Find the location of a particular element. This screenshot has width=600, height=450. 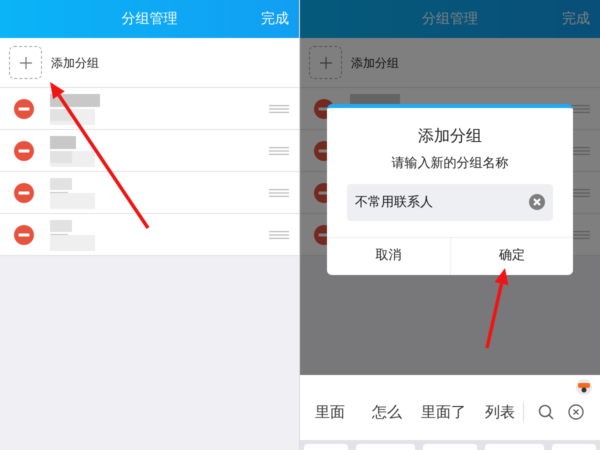

name-input-field: 不常用联系人 is located at coordinates (450, 202).